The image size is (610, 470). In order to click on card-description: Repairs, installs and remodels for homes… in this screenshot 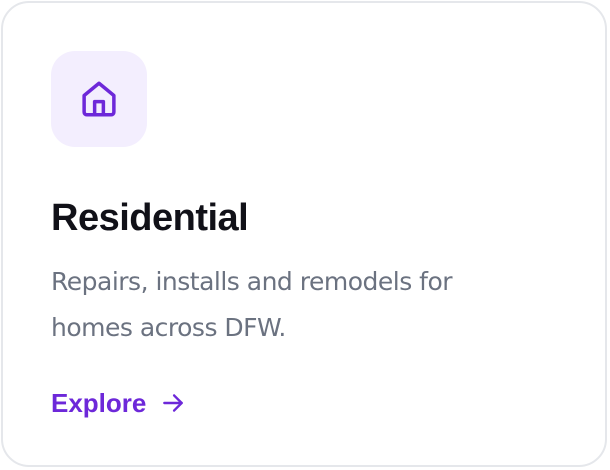, I will do `click(252, 304)`.